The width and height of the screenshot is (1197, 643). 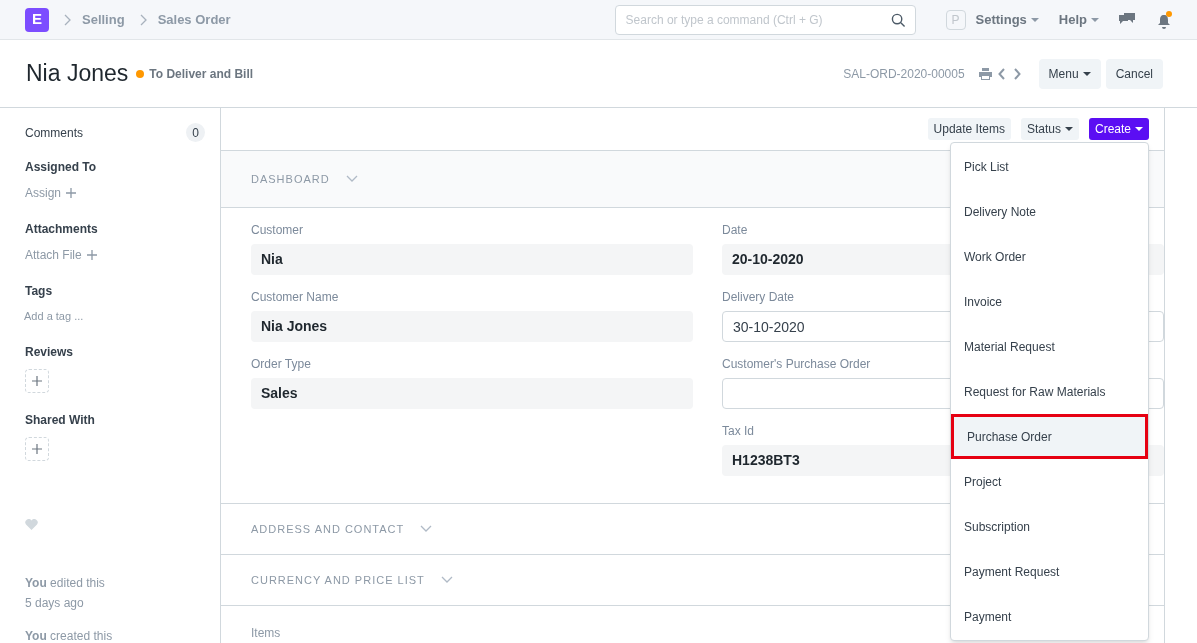 I want to click on chat-icon, so click(x=1127, y=19).